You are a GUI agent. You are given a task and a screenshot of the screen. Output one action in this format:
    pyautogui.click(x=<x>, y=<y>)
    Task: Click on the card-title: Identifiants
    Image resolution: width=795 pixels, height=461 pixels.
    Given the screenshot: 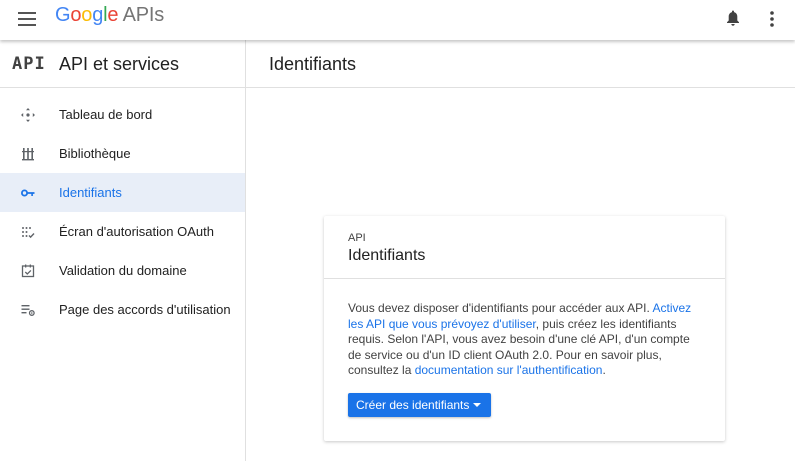 What is the action you would take?
    pyautogui.click(x=387, y=255)
    